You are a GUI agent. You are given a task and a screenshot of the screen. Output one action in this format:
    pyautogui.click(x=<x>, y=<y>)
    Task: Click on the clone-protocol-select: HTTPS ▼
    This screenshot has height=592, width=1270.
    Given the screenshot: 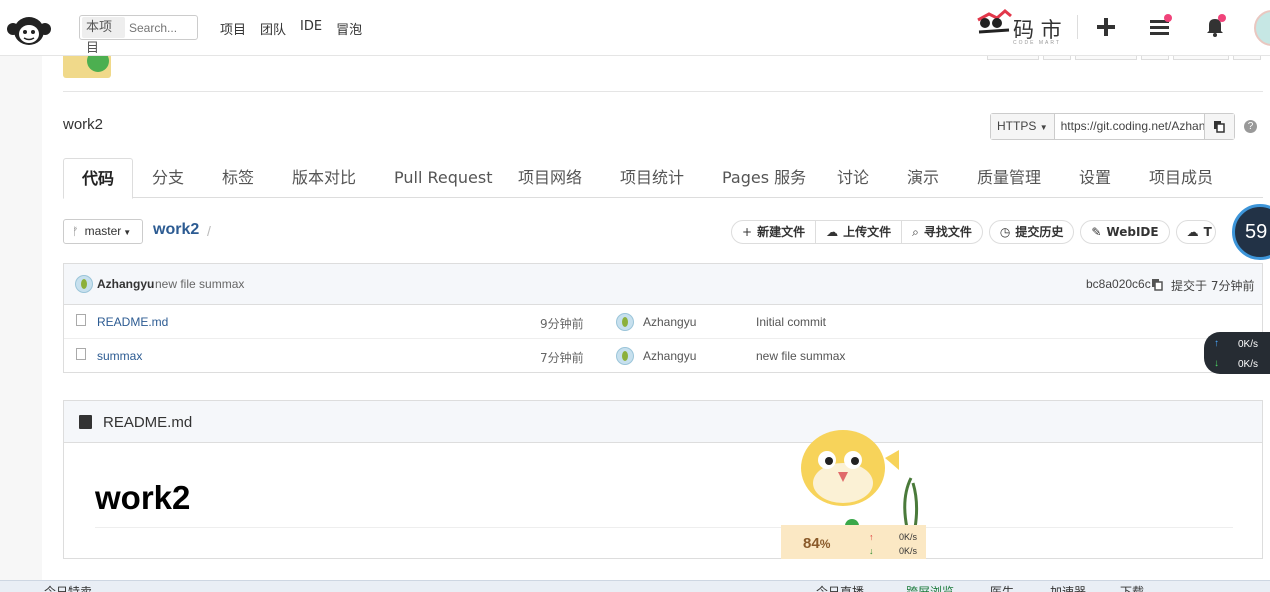 What is the action you would take?
    pyautogui.click(x=1023, y=126)
    